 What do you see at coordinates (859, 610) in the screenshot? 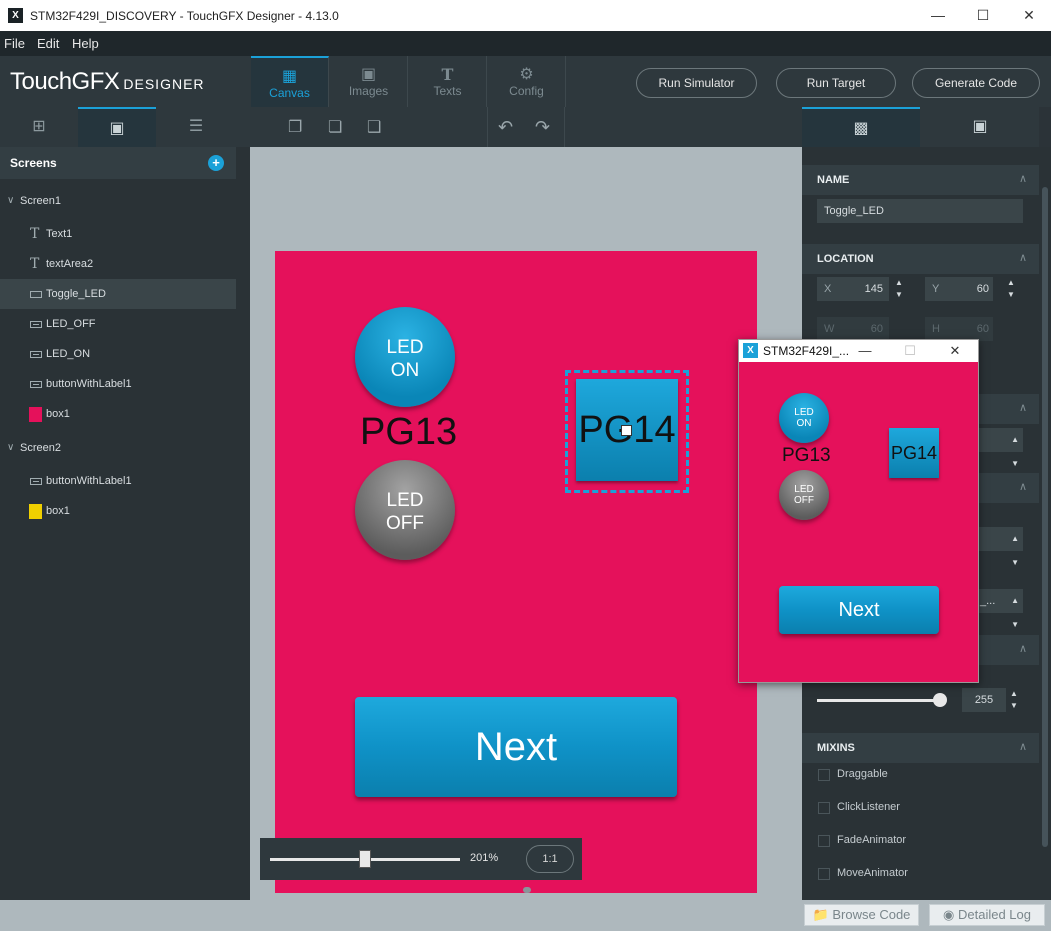
I see `sim-next-button: Next` at bounding box center [859, 610].